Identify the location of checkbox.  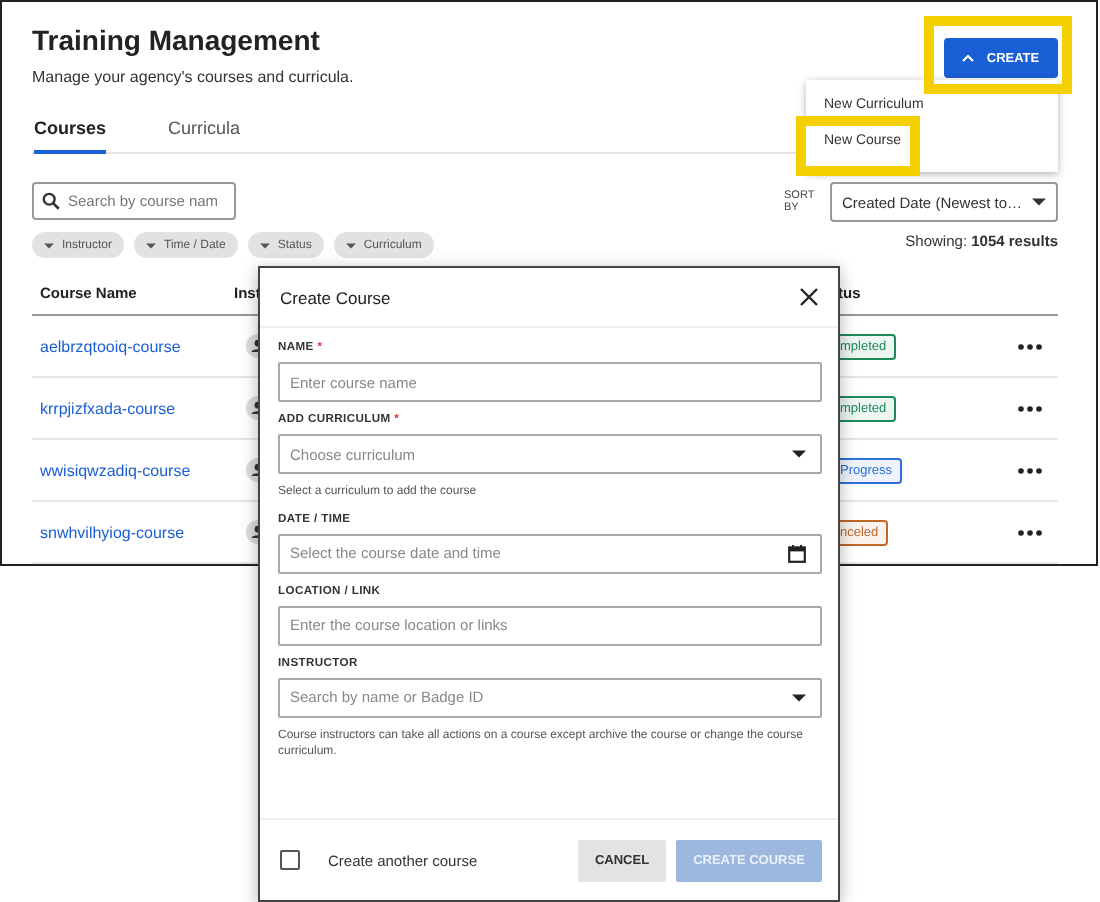
(290, 860).